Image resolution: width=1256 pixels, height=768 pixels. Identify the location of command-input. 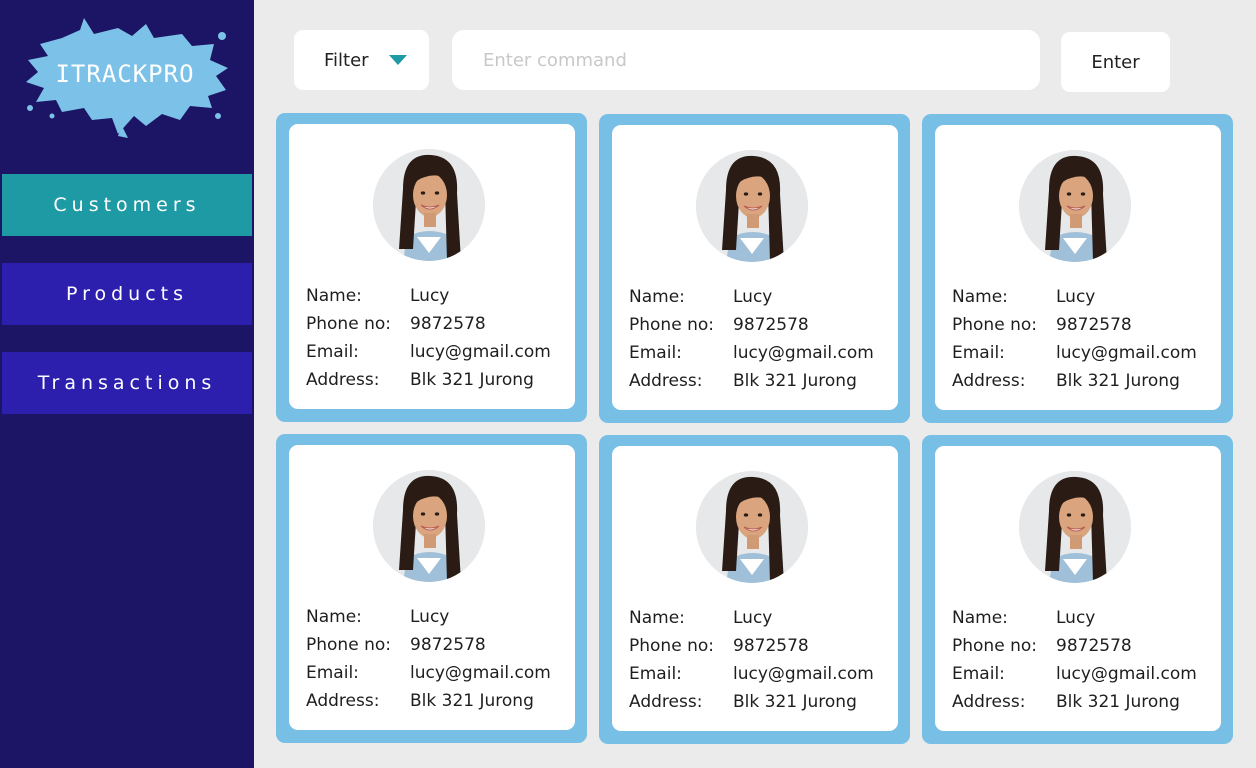
(746, 60).